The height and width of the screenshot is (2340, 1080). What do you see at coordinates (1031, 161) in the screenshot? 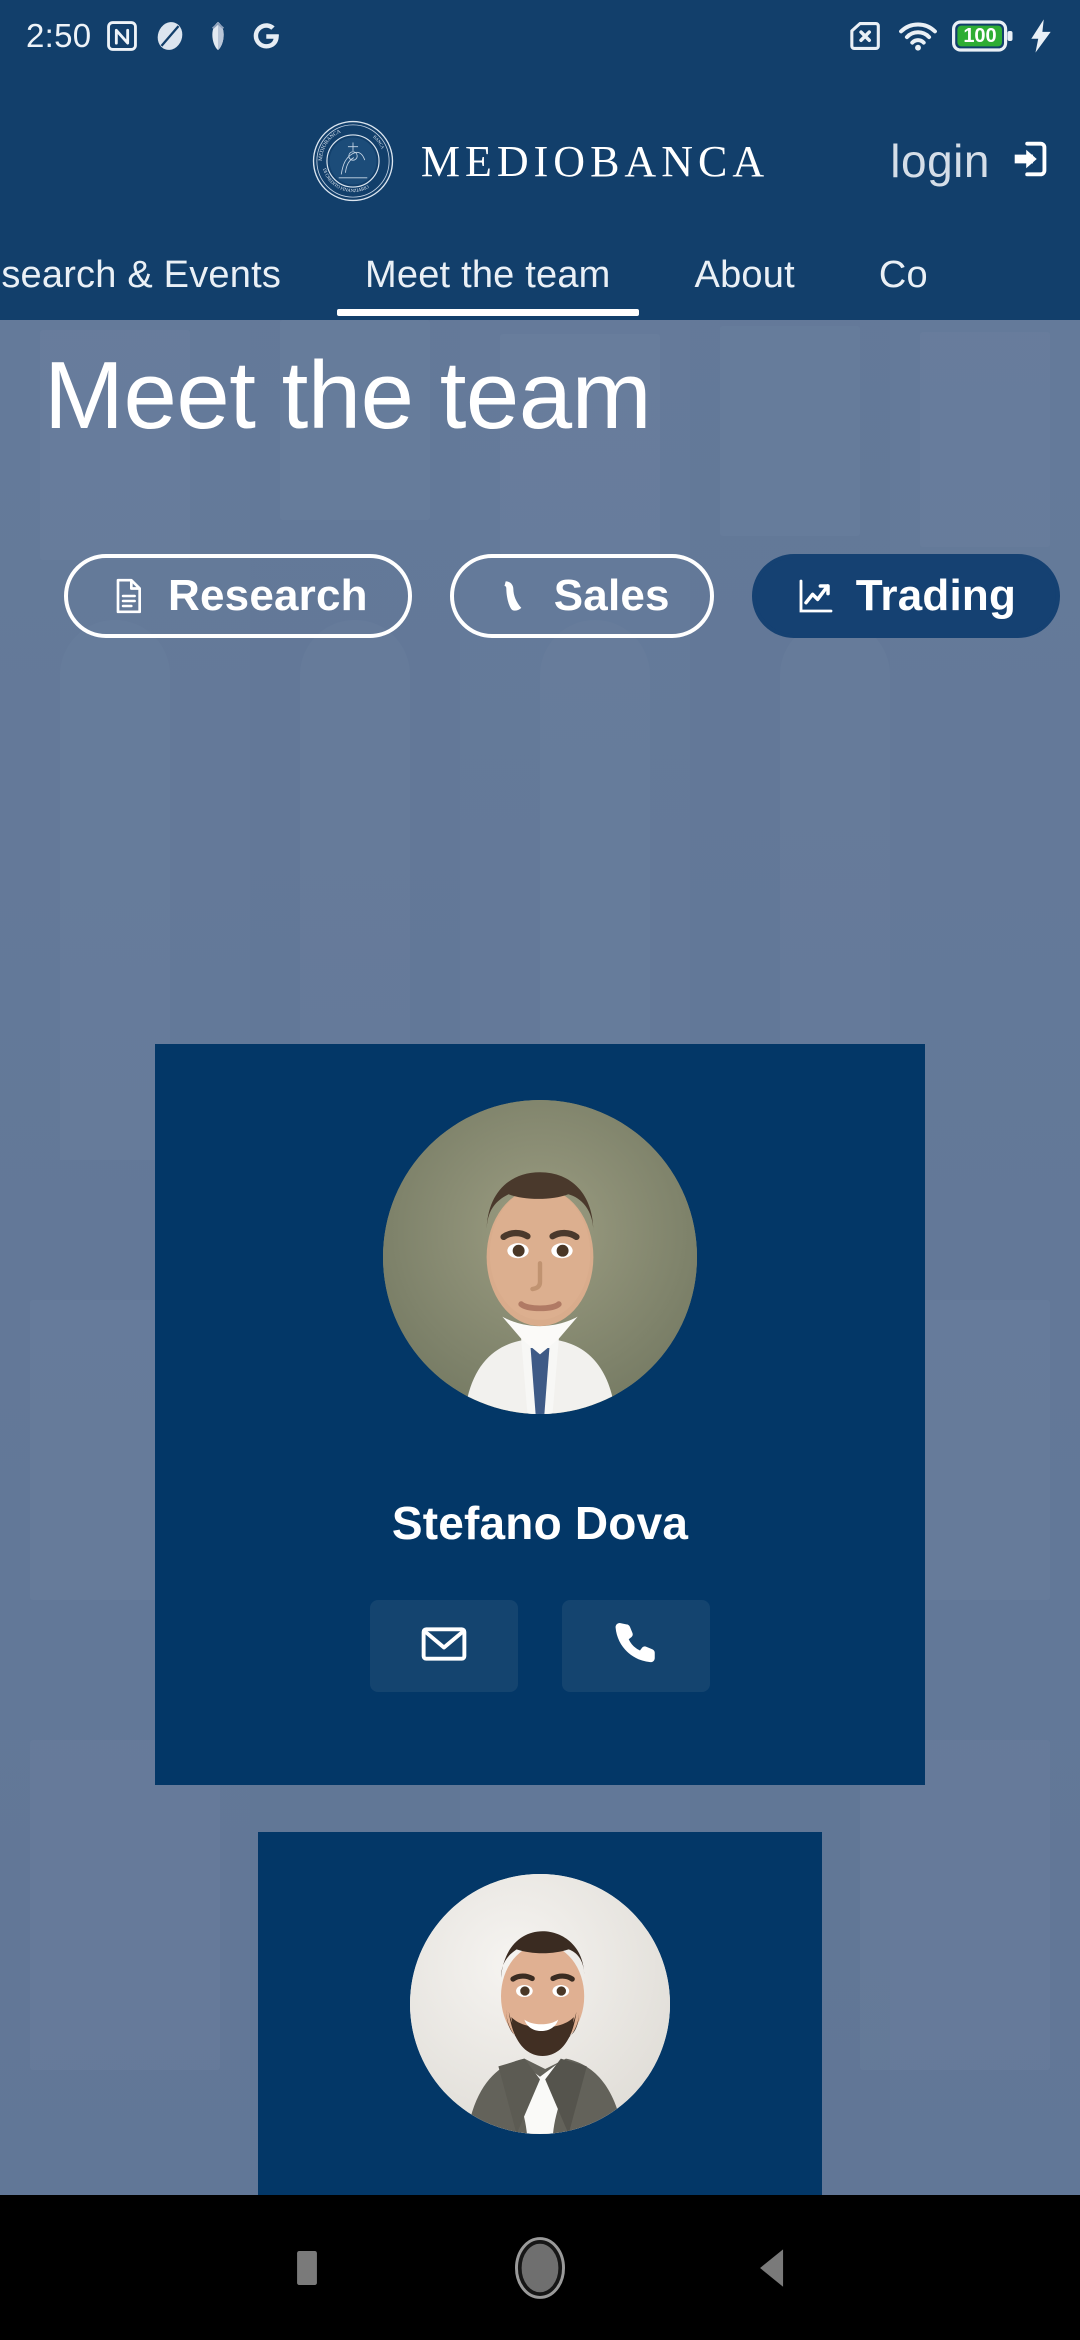
I see `login-arrow-icon` at bounding box center [1031, 161].